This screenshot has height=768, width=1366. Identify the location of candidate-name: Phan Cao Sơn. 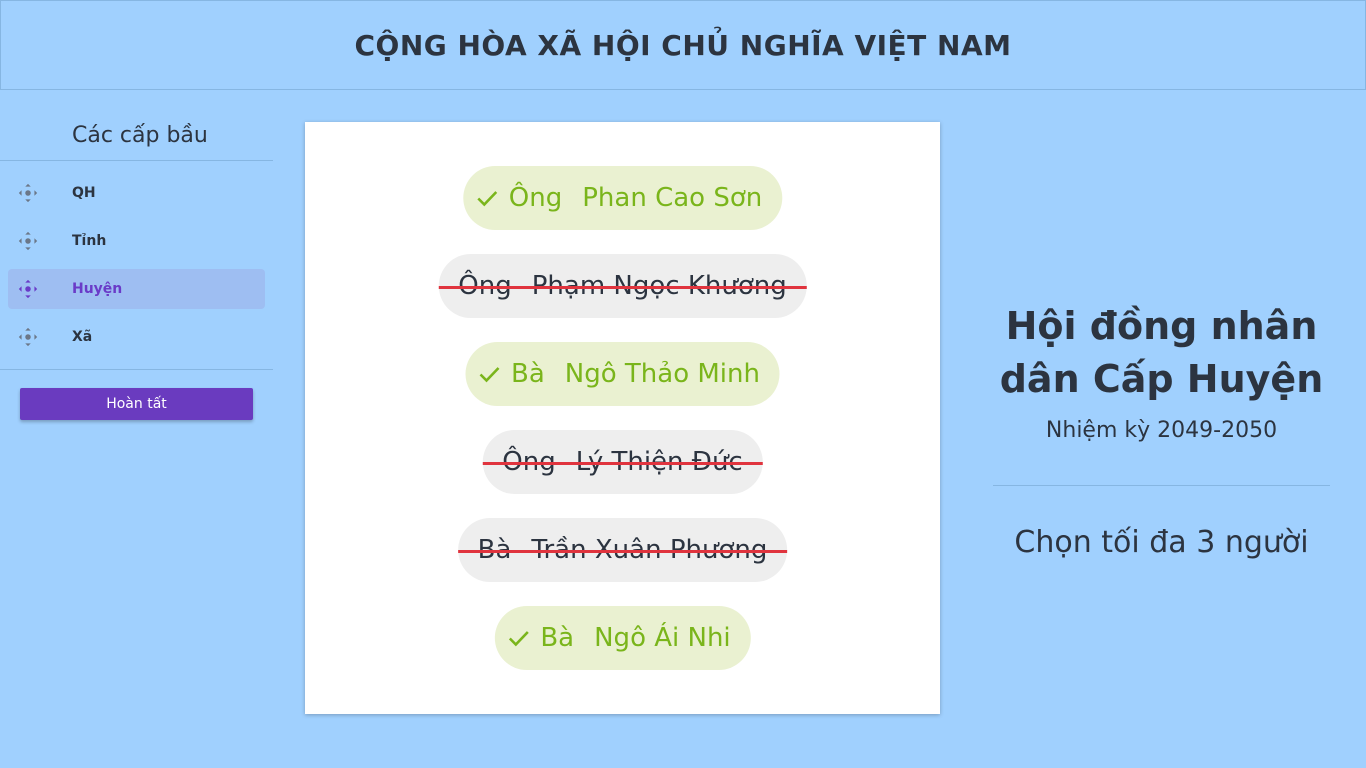
(672, 198).